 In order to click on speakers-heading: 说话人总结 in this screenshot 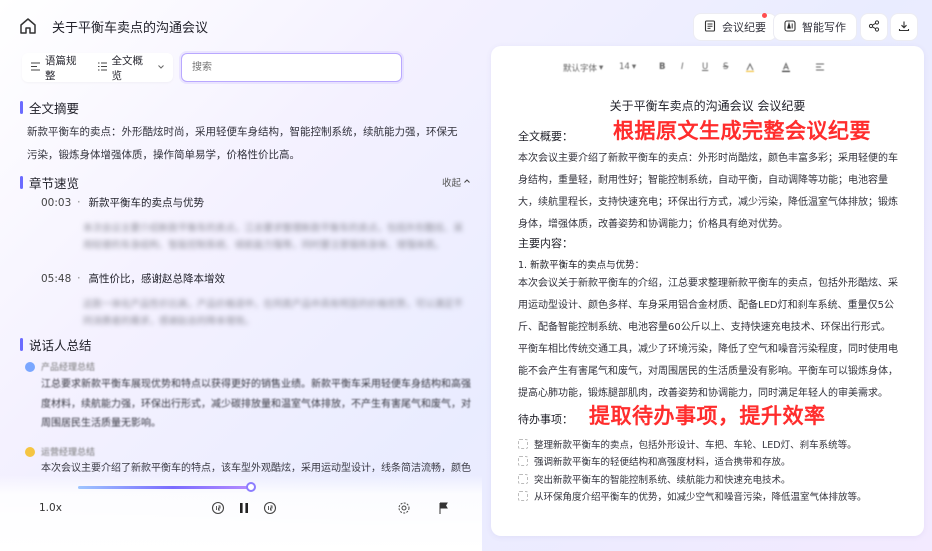, I will do `click(56, 344)`.